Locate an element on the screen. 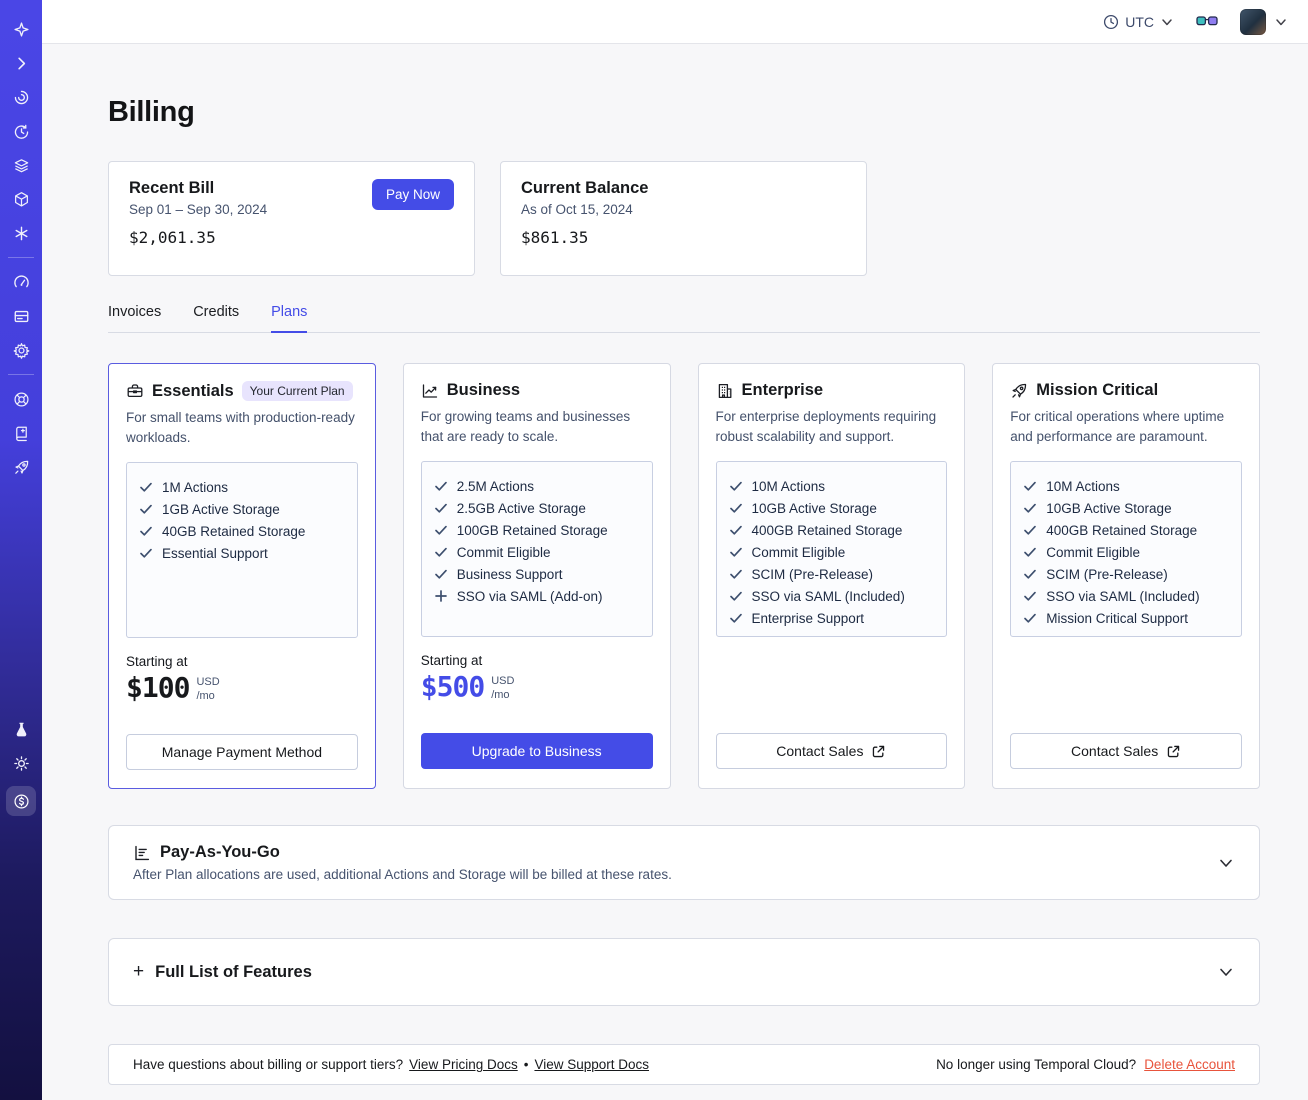 Image resolution: width=1308 pixels, height=1100 pixels. lifebuoy-icon is located at coordinates (21, 399).